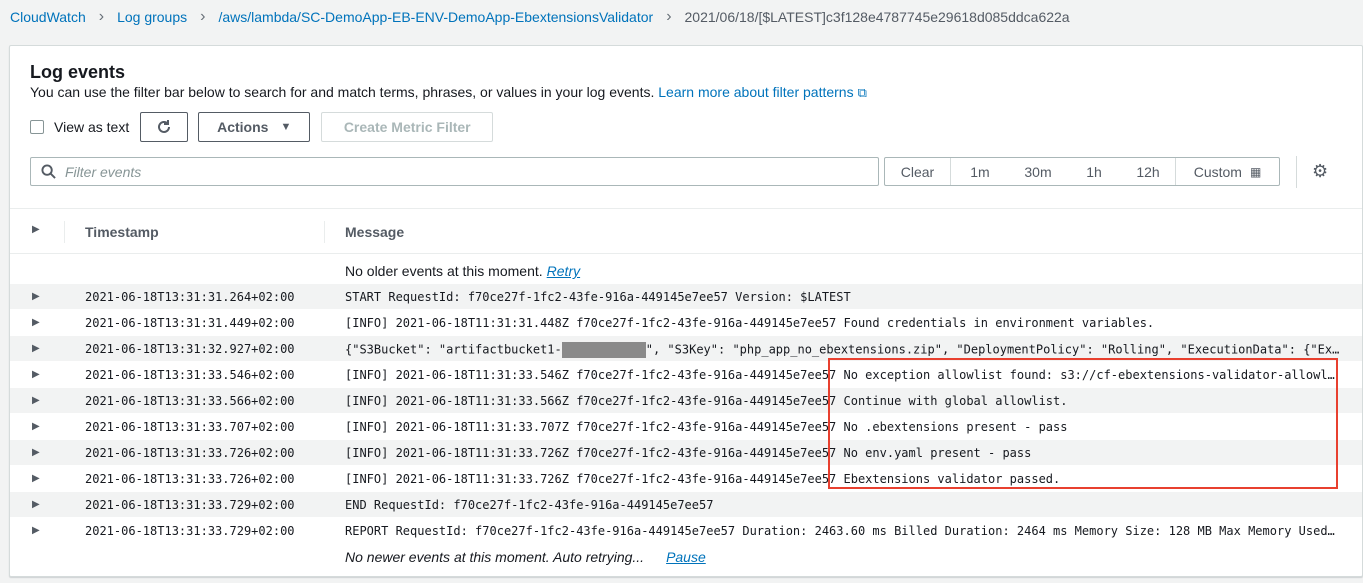  What do you see at coordinates (1094, 171) in the screenshot?
I see `range-1h-button: 1h` at bounding box center [1094, 171].